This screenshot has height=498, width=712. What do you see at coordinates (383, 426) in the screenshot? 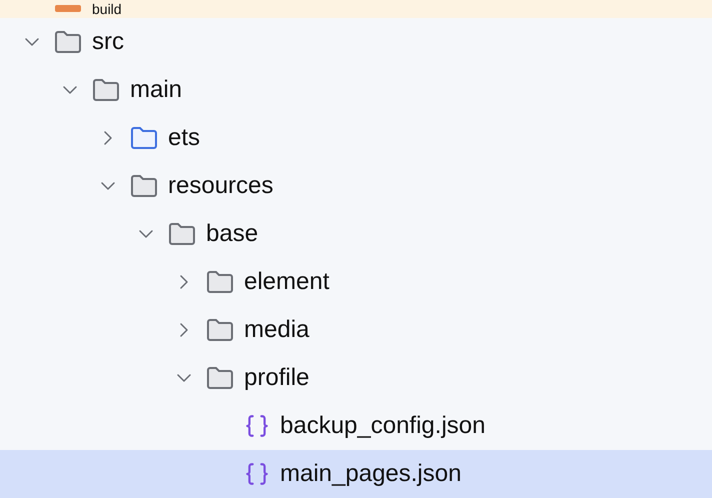
I see `item-name: backup_config.json` at bounding box center [383, 426].